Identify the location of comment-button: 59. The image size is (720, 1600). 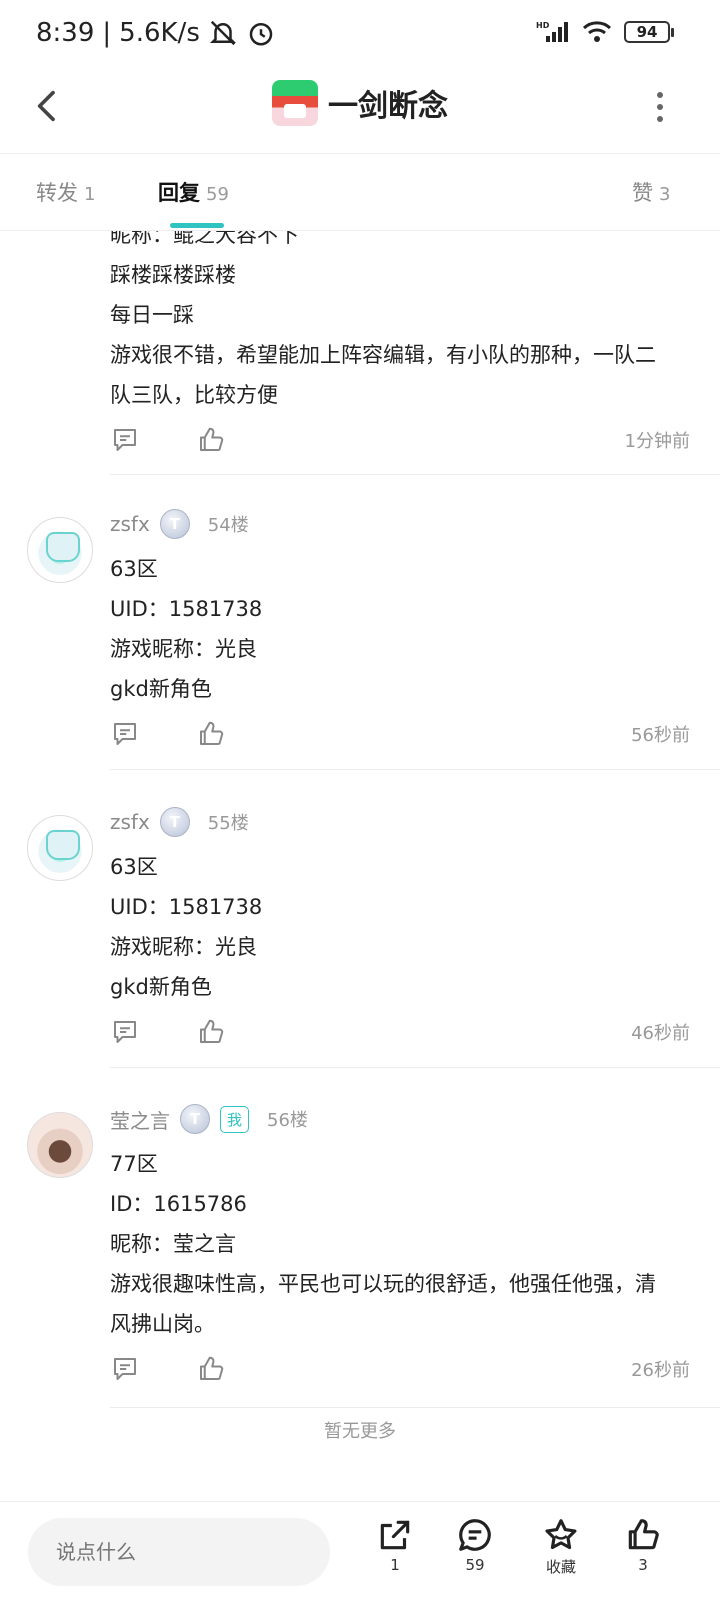
(475, 1545).